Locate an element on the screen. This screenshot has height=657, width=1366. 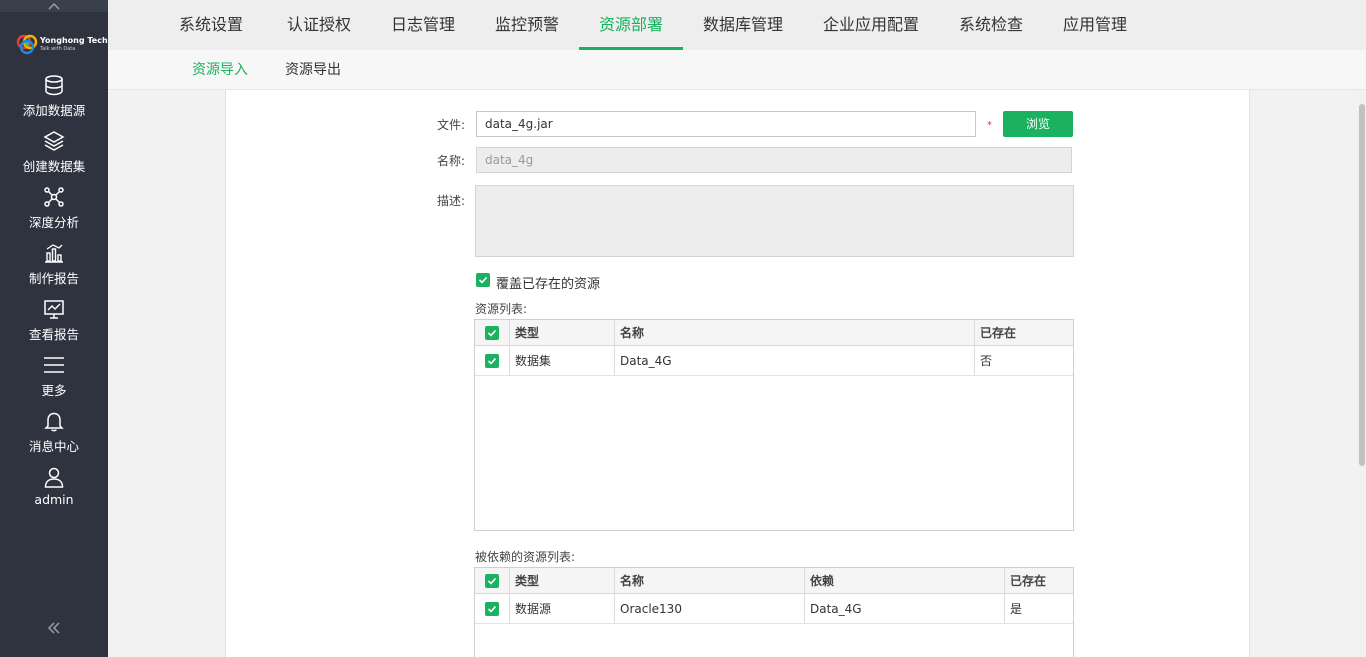
column-header-depends: 依赖 is located at coordinates (905, 580).